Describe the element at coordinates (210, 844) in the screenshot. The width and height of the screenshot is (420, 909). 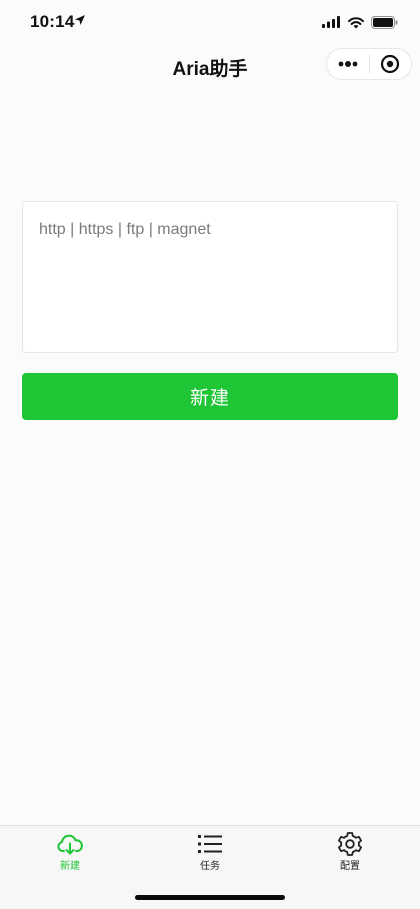
I see `list-icon` at that location.